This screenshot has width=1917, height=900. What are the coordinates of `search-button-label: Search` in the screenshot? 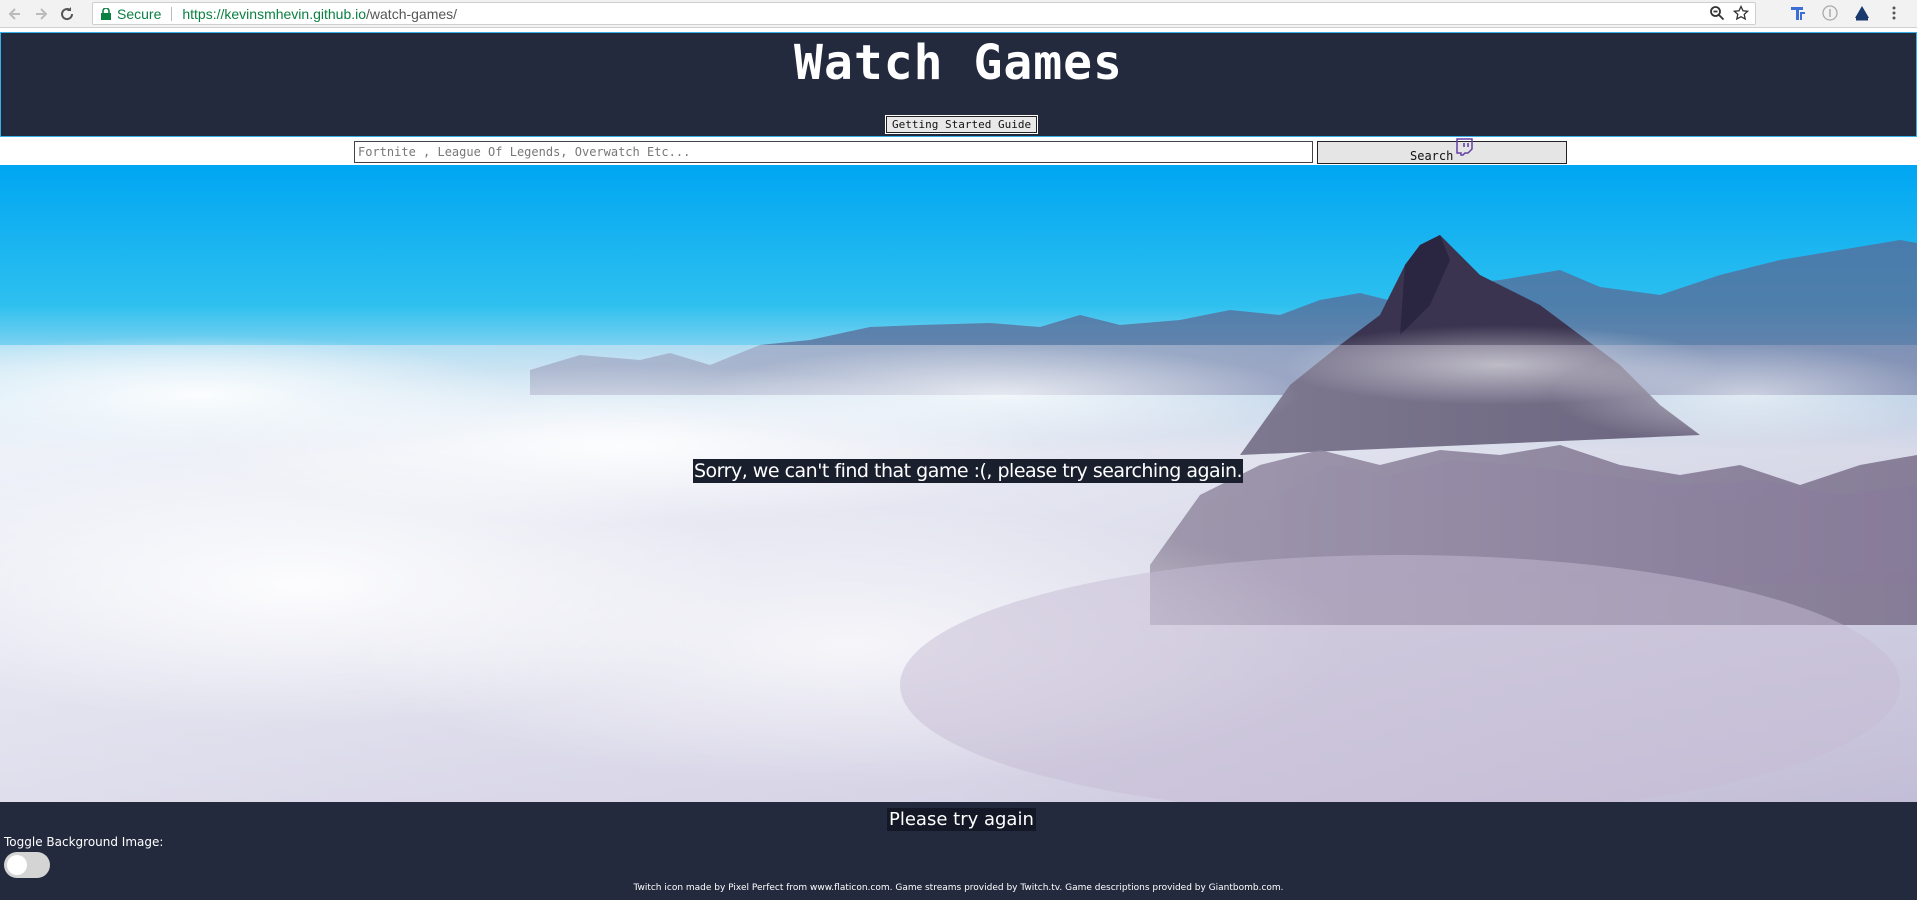 It's located at (1432, 156).